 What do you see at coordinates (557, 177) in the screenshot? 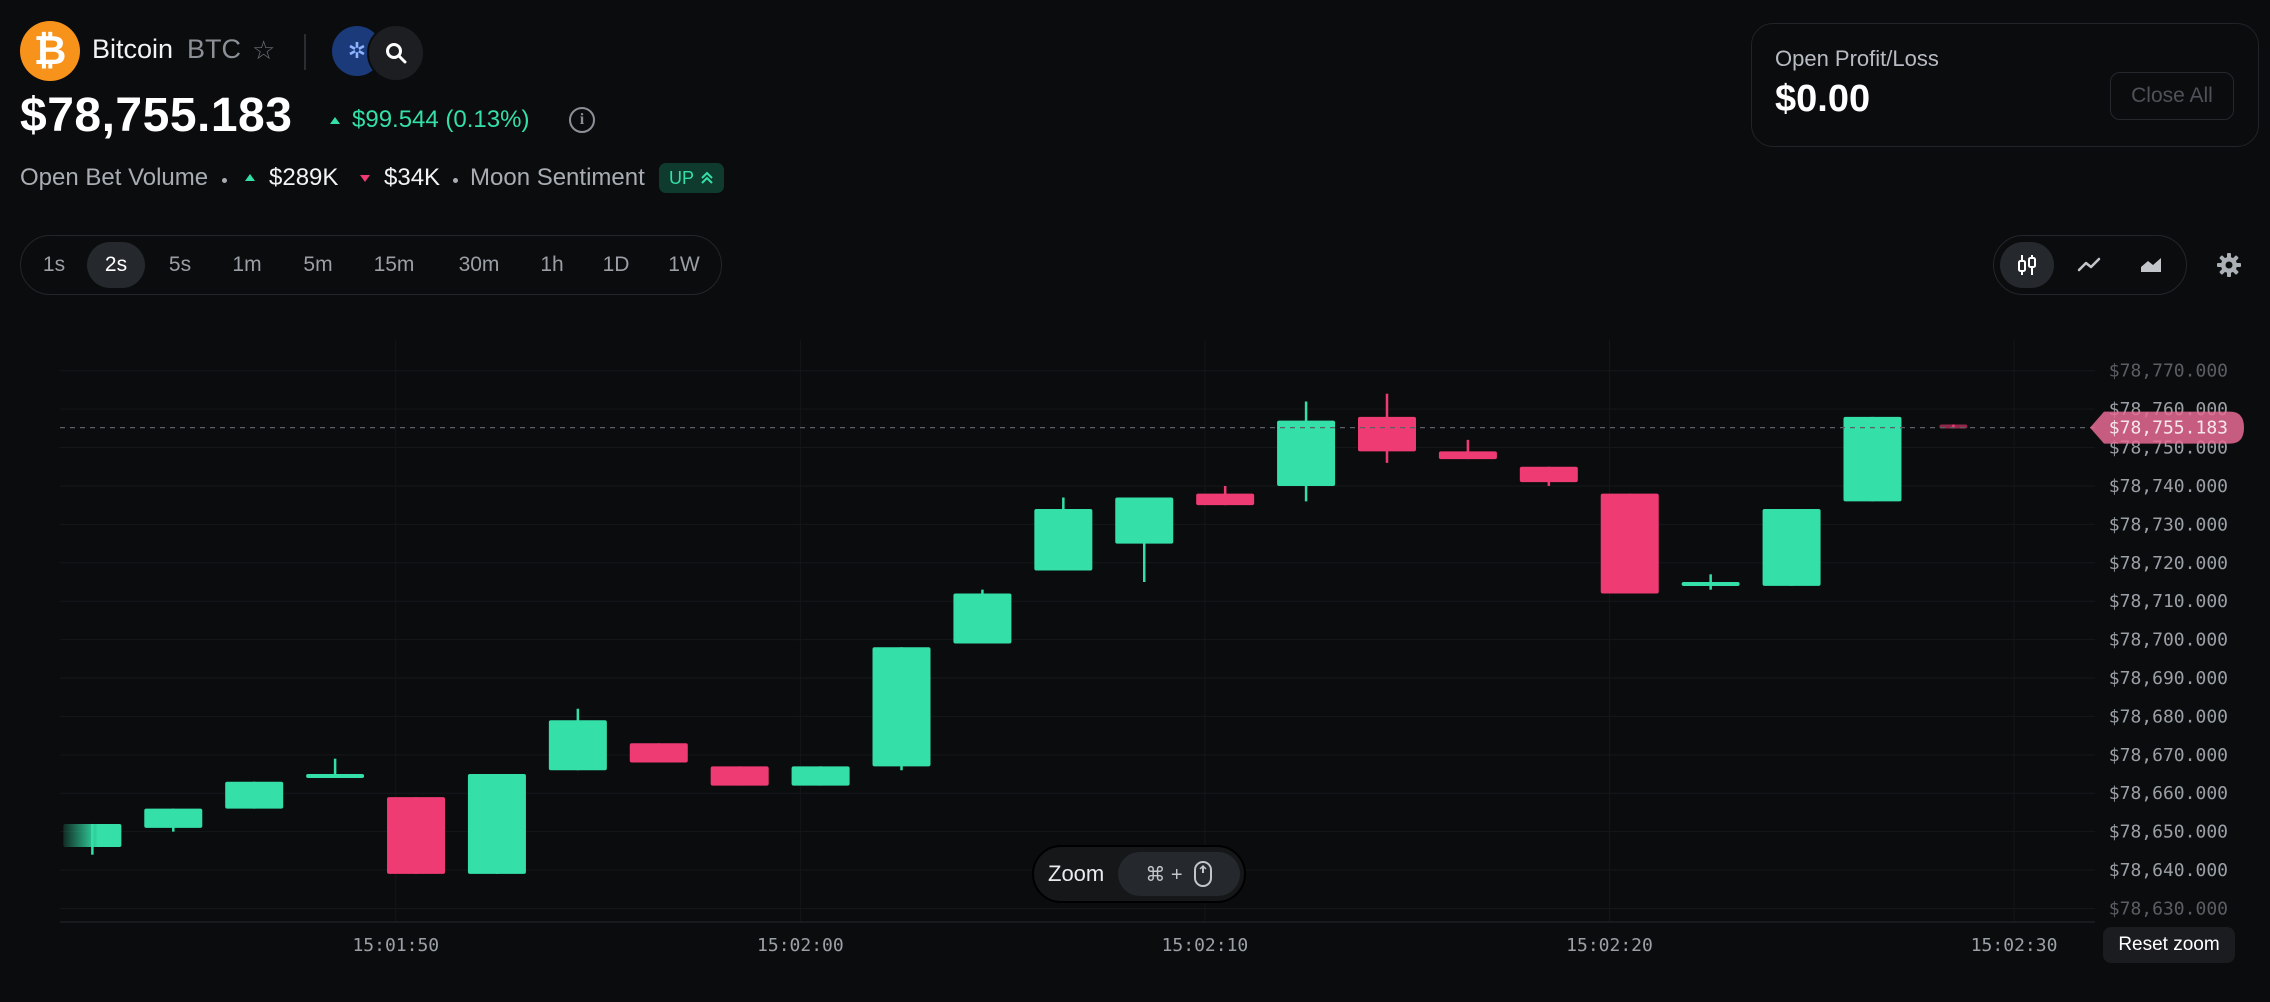
I see `moon-sentiment-label: Moon Sentiment` at bounding box center [557, 177].